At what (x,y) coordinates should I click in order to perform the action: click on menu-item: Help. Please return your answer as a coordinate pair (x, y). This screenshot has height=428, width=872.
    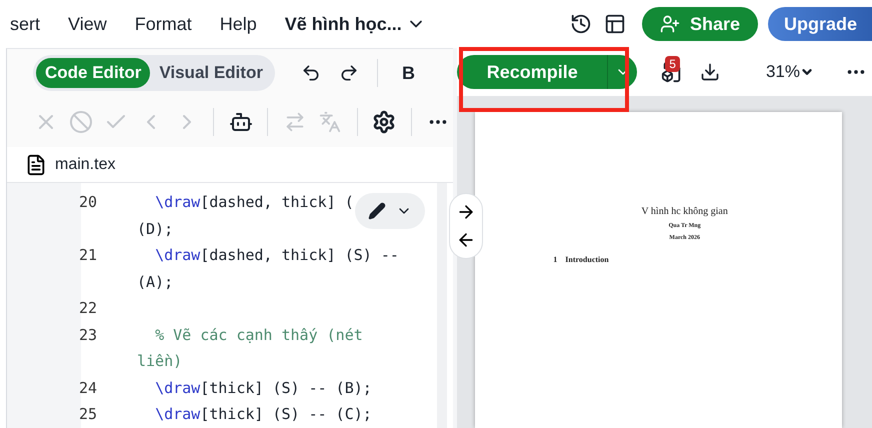
    Looking at the image, I should click on (238, 24).